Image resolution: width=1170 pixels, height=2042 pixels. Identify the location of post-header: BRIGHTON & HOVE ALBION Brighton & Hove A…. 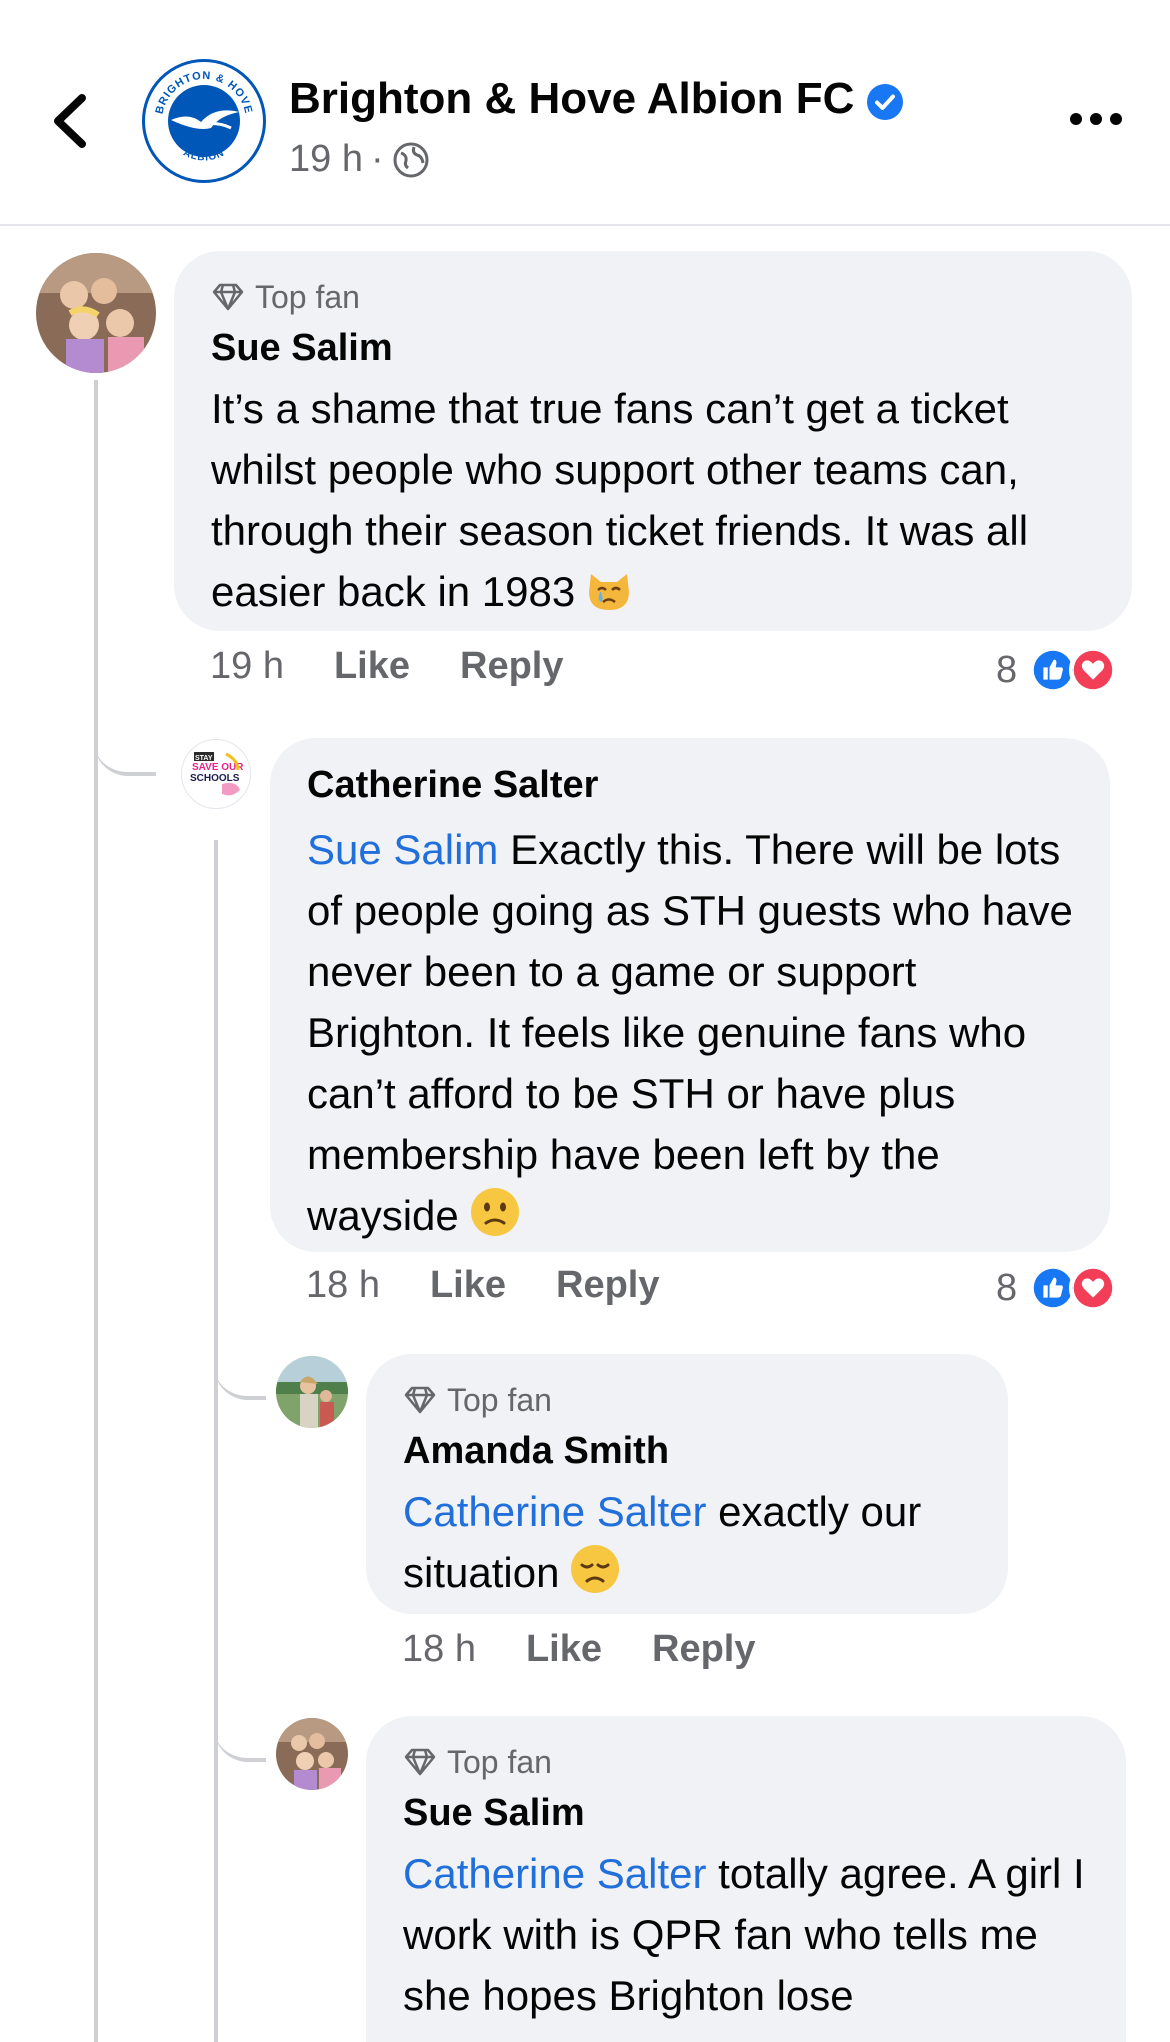
(585, 113).